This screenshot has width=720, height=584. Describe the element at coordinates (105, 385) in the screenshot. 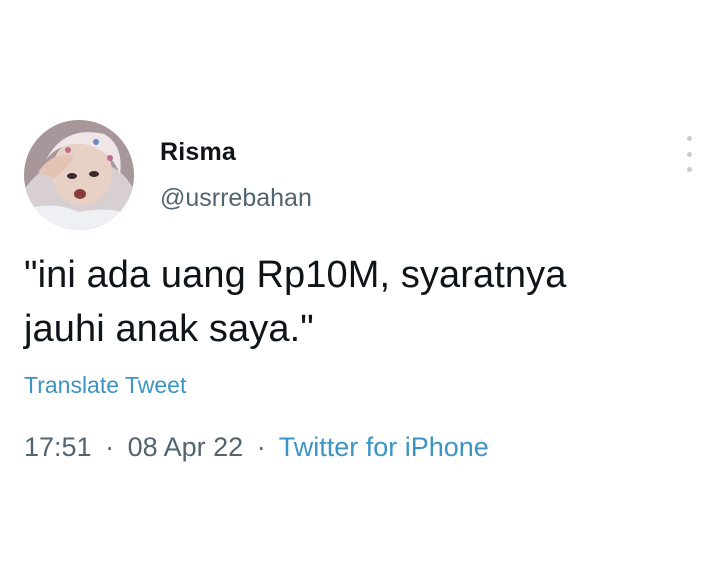

I see `translate-tweet-link: Translate Tweet` at that location.